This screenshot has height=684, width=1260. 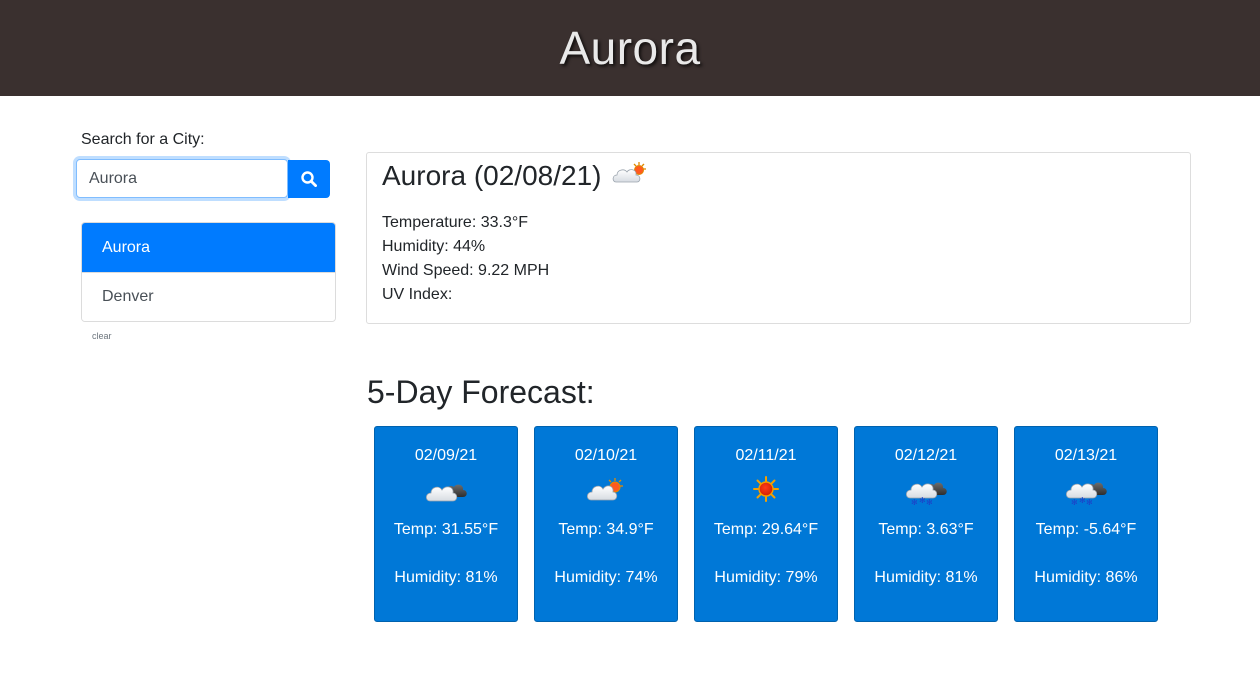 I want to click on search-history-list: Aurora Denver, so click(x=208, y=272).